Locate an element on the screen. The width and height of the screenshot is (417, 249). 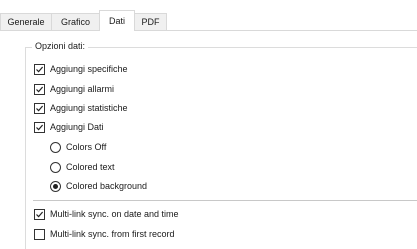
radio-selected-dot is located at coordinates (55, 186).